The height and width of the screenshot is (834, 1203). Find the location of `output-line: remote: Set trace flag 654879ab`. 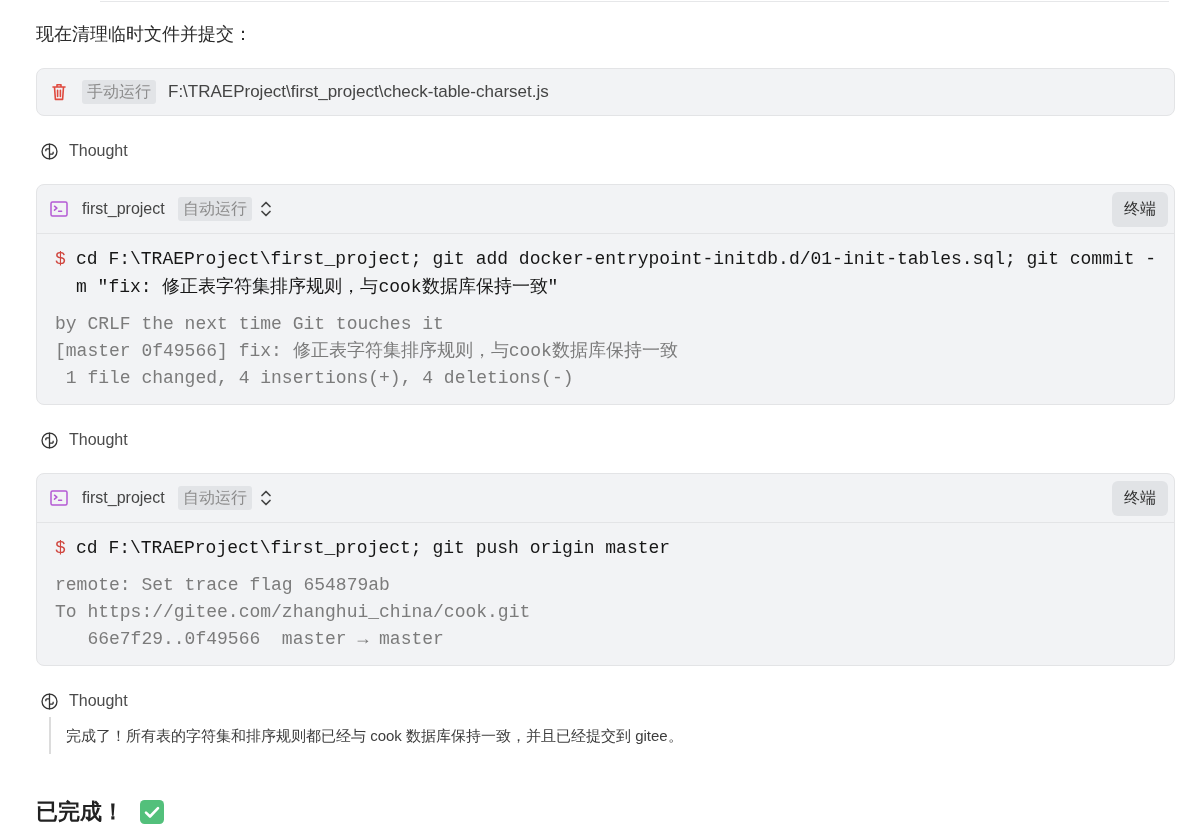

output-line: remote: Set trace flag 654879ab is located at coordinates (223, 585).